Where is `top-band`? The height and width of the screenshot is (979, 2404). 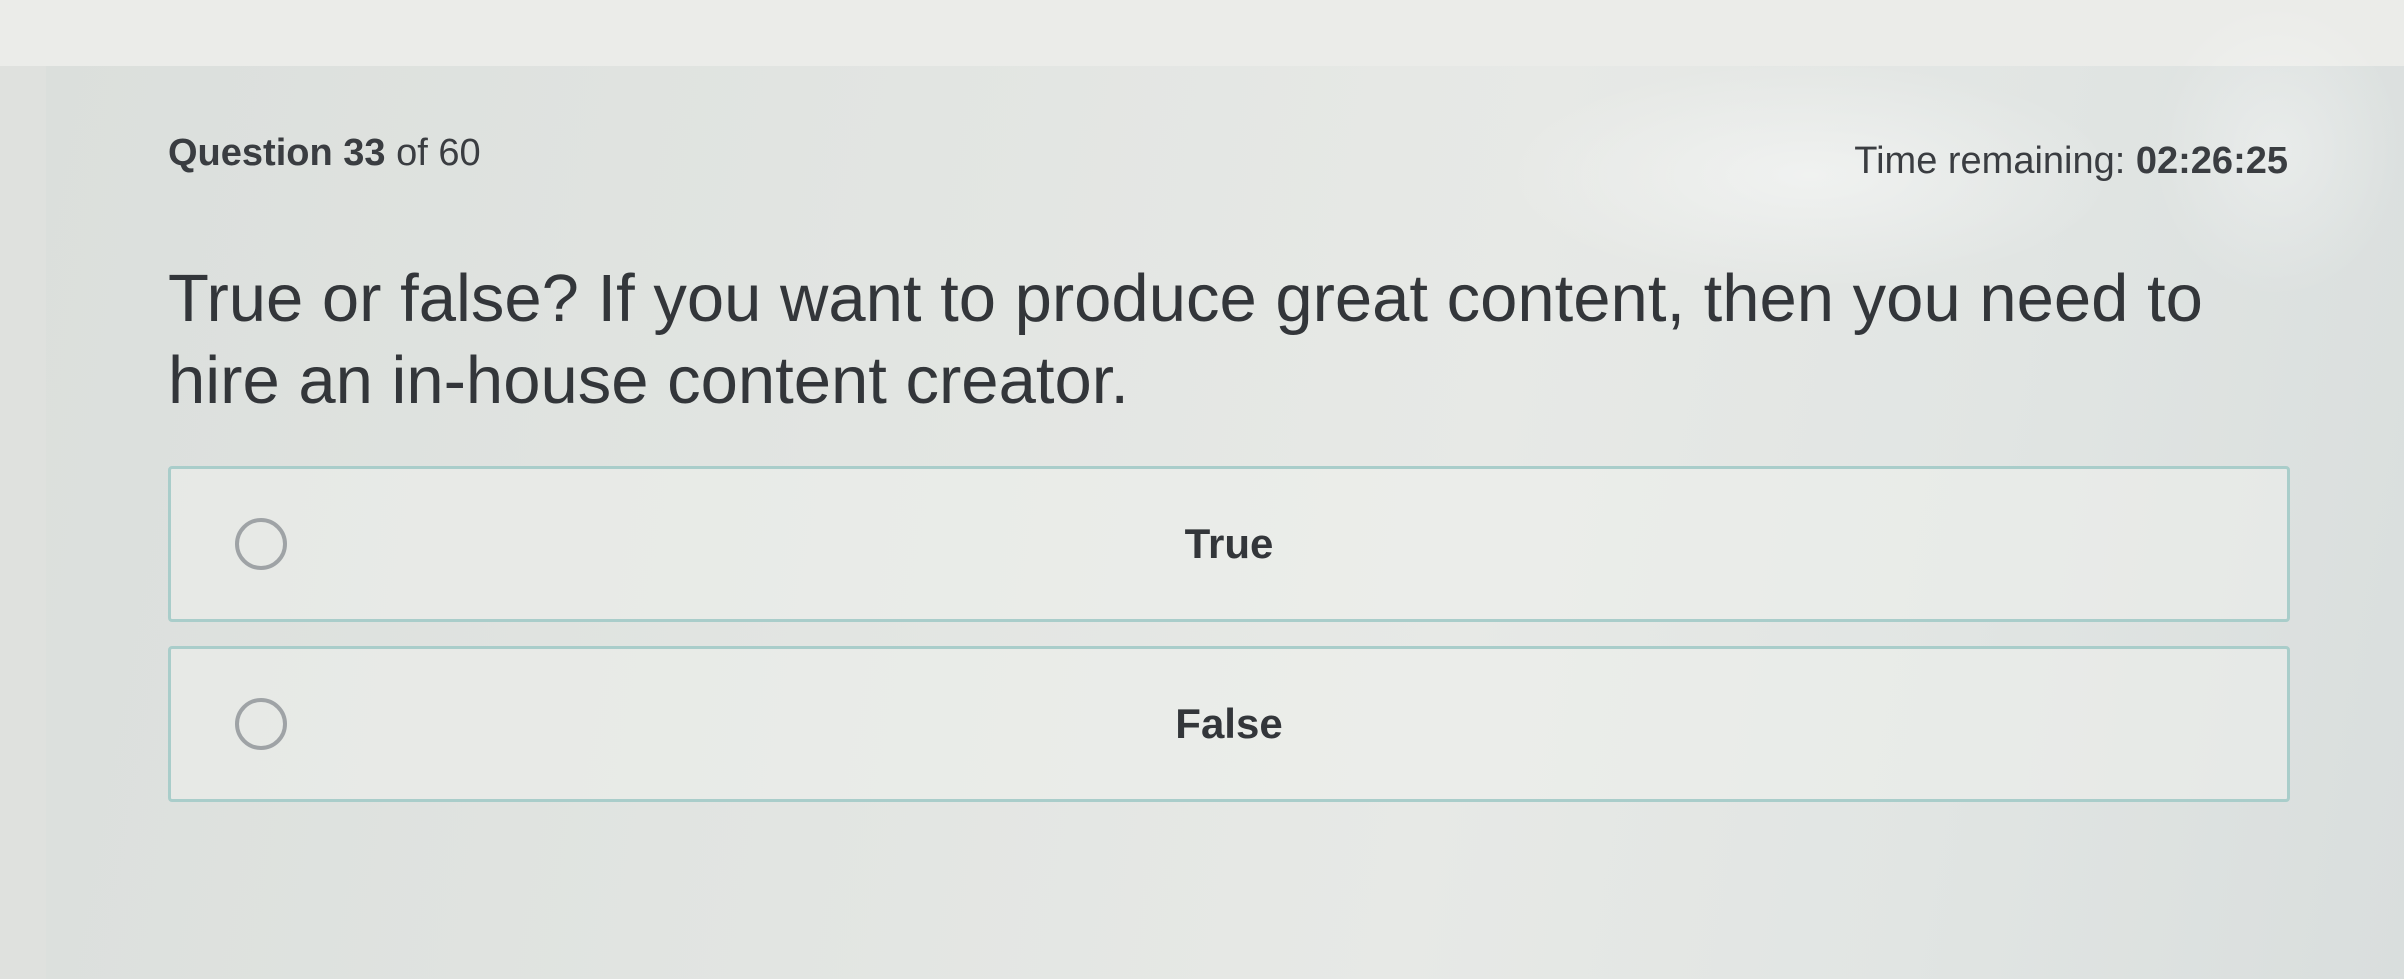 top-band is located at coordinates (1202, 33).